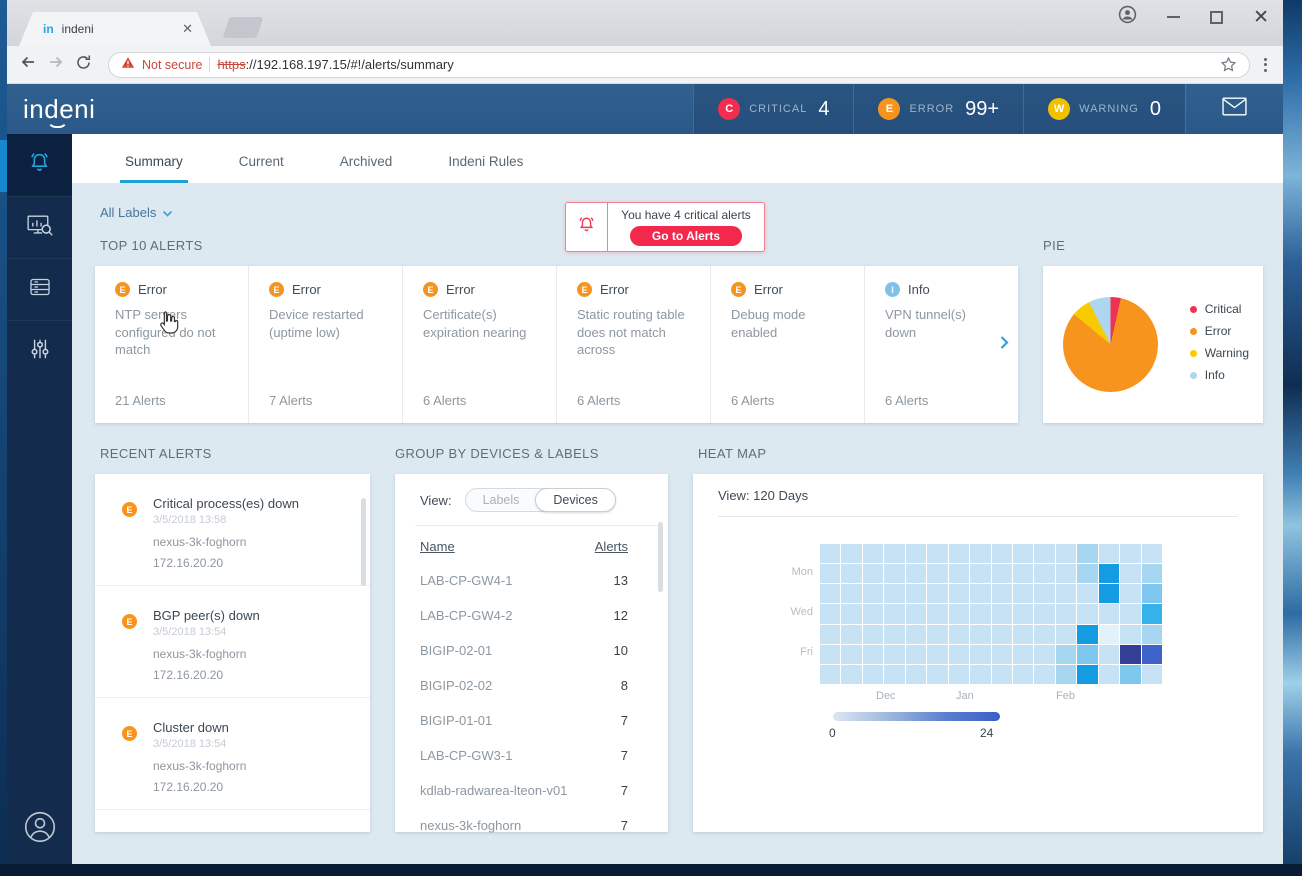 The width and height of the screenshot is (1302, 876). Describe the element at coordinates (524, 685) in the screenshot. I see `device-row: BIGIP-02-02 8` at that location.